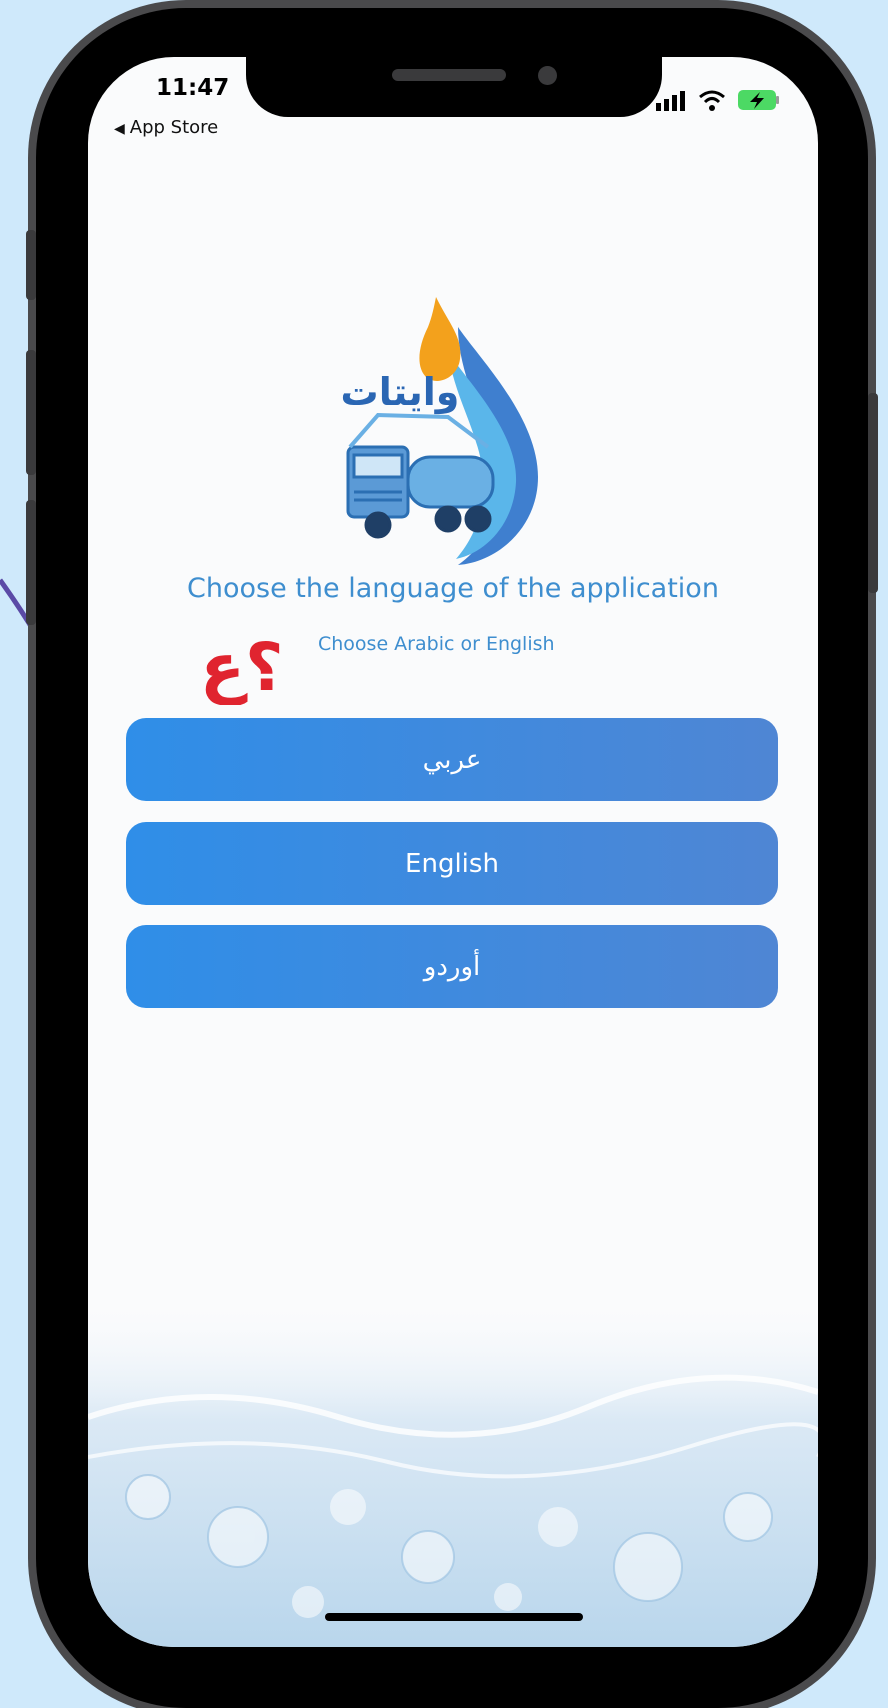 Image resolution: width=888 pixels, height=1708 pixels. Describe the element at coordinates (31, 412) in the screenshot. I see `volume-up-button` at that location.